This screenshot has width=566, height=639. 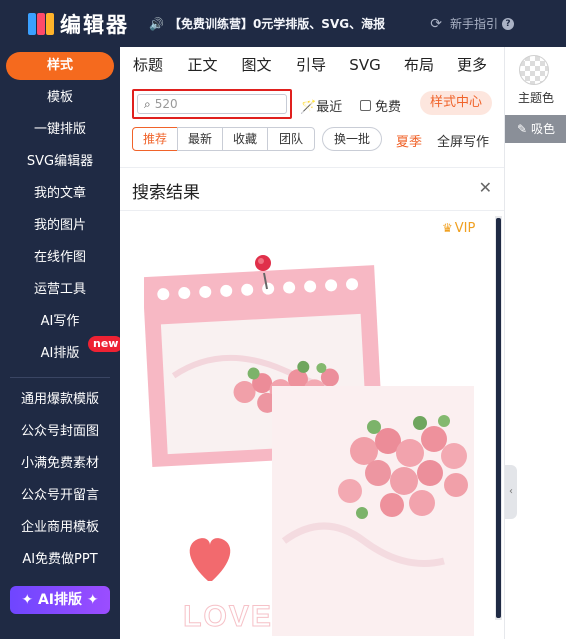 I want to click on promo-text: 【免费训练营】0元学排版、SVG、海报, so click(x=277, y=24).